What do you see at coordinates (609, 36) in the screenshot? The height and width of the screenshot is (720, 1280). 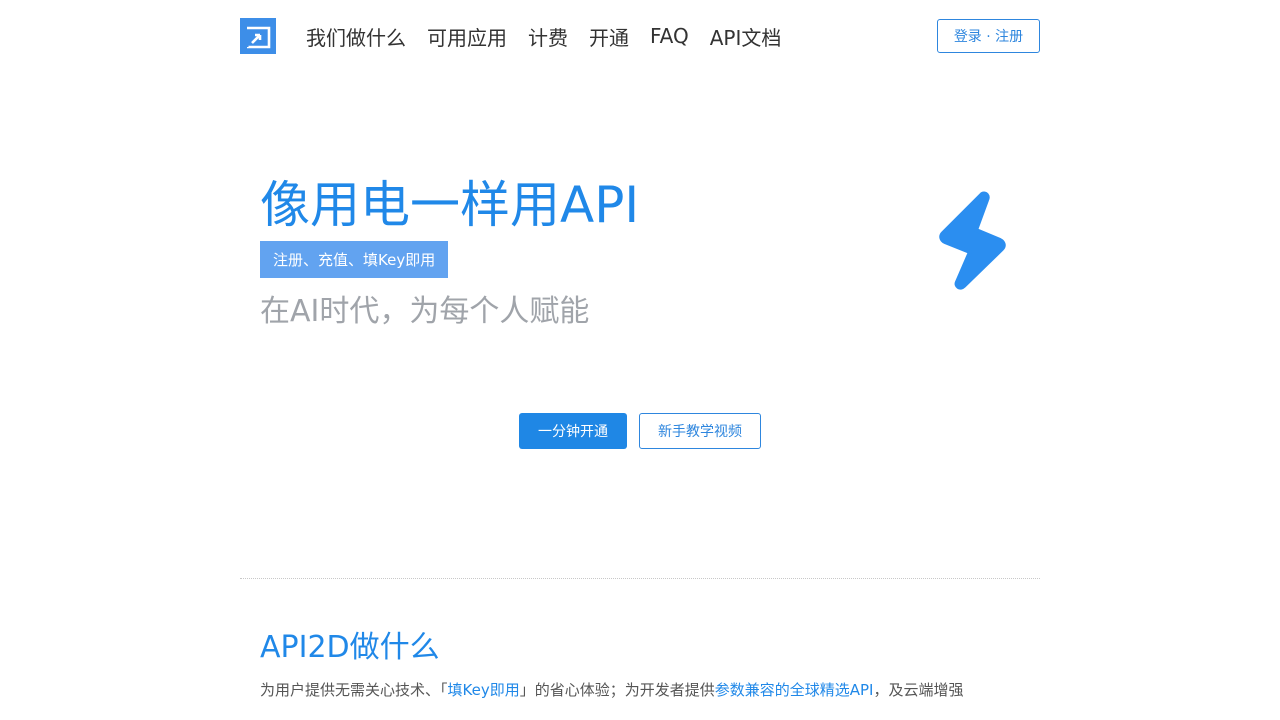 I see `nav-item-open: 开通` at bounding box center [609, 36].